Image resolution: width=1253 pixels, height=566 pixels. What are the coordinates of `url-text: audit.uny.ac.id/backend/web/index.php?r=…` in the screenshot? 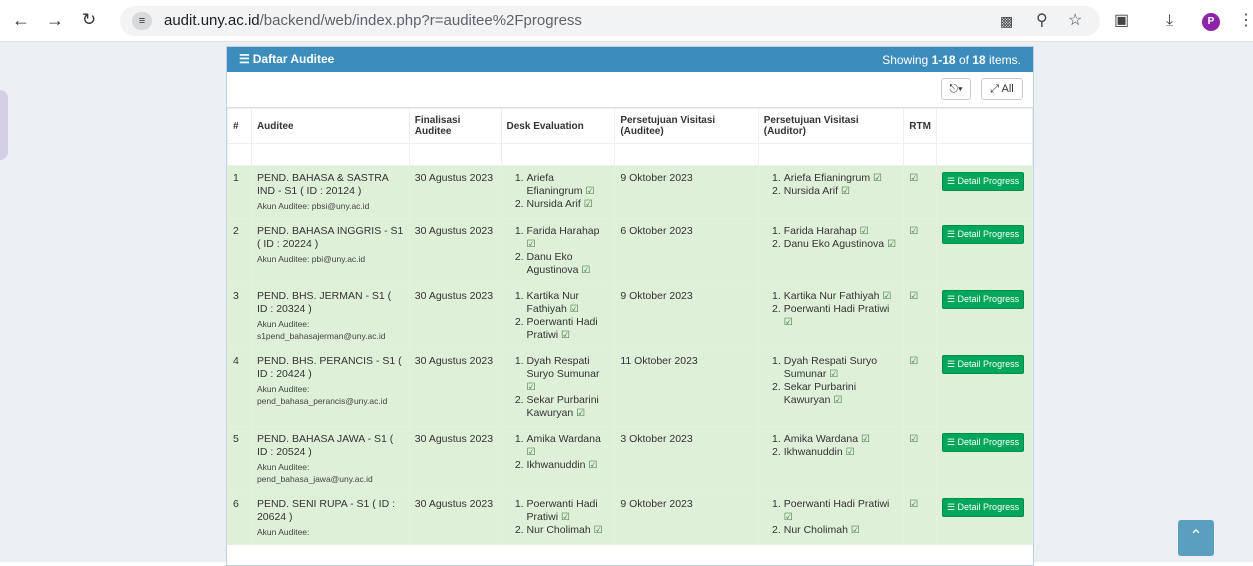 It's located at (373, 20).